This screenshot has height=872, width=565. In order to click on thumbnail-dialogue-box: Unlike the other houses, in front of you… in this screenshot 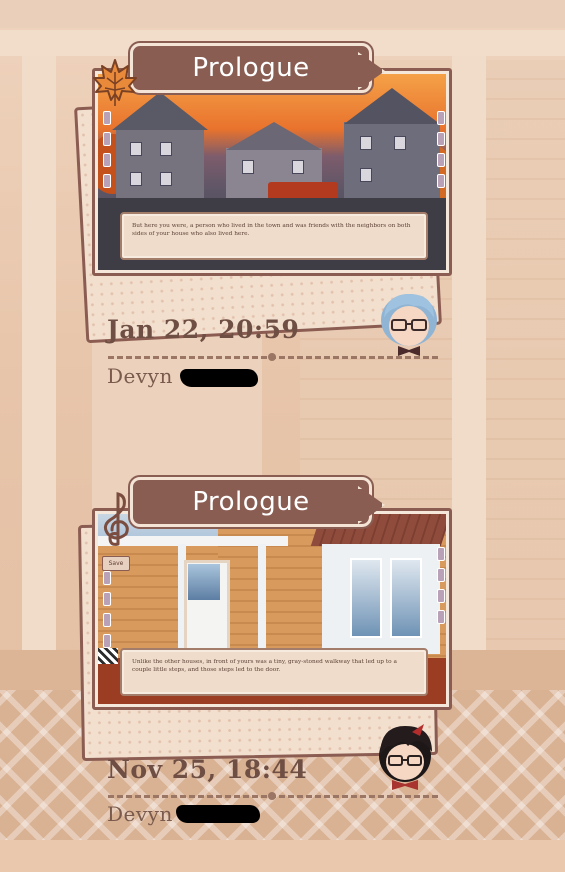, I will do `click(274, 672)`.